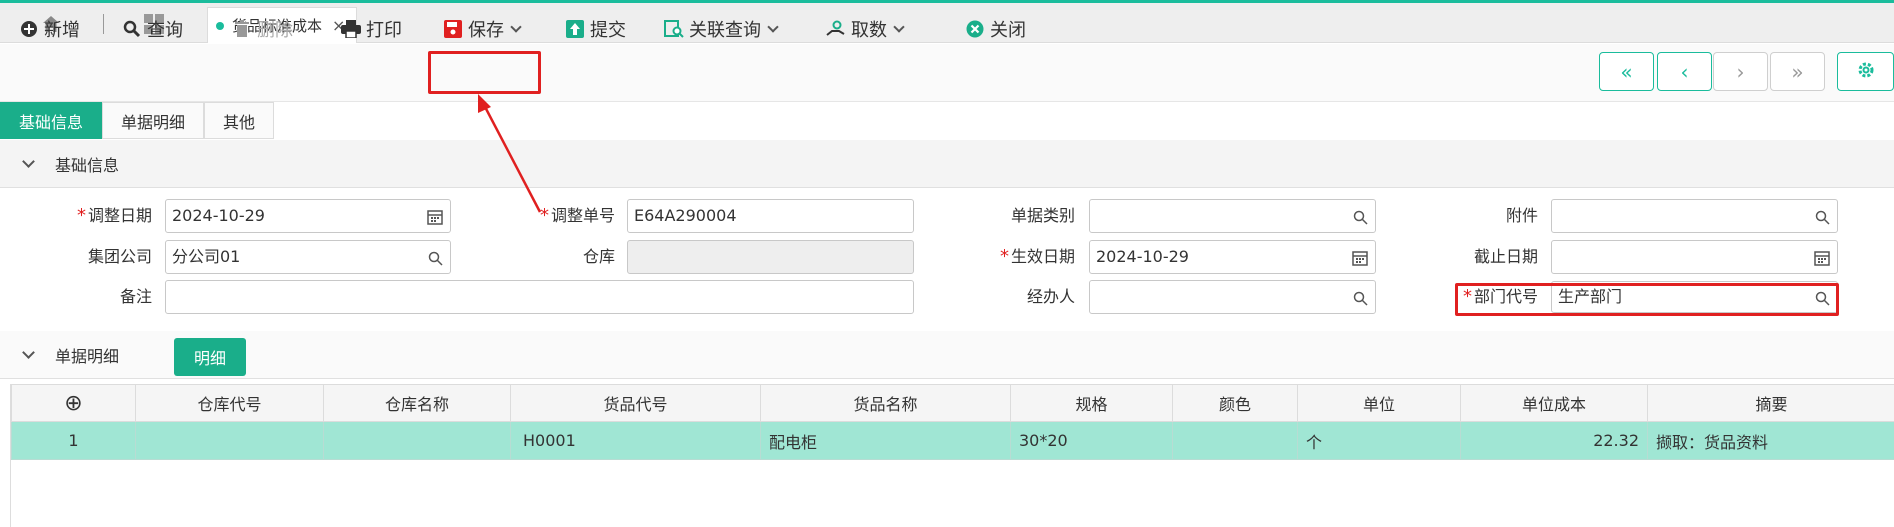  I want to click on table-row: 1 H0001 配电柜 30*20 个 22.32 撷取：货品资料, so click(952, 440).